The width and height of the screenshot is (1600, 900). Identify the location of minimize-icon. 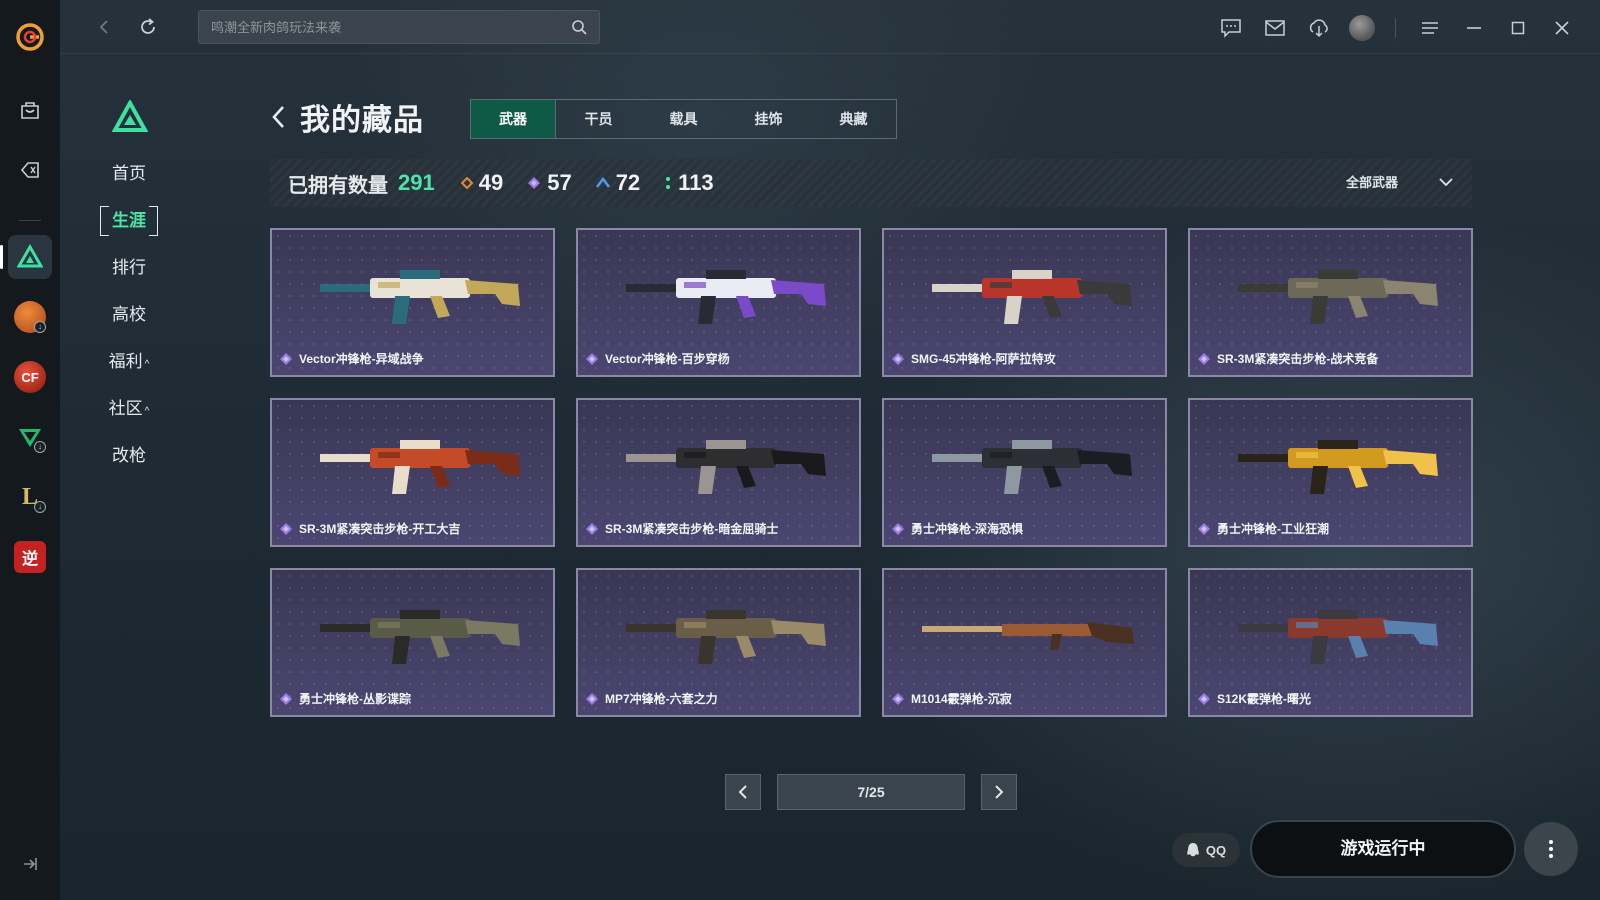
(1474, 28).